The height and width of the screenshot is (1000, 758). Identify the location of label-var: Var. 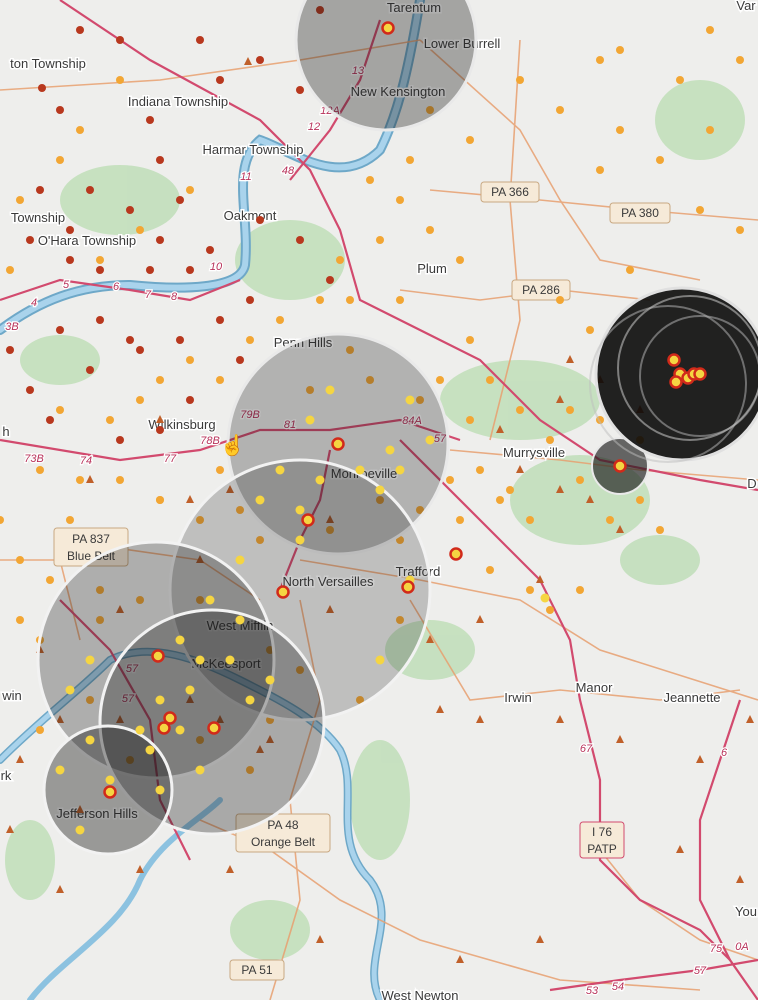
(746, 6).